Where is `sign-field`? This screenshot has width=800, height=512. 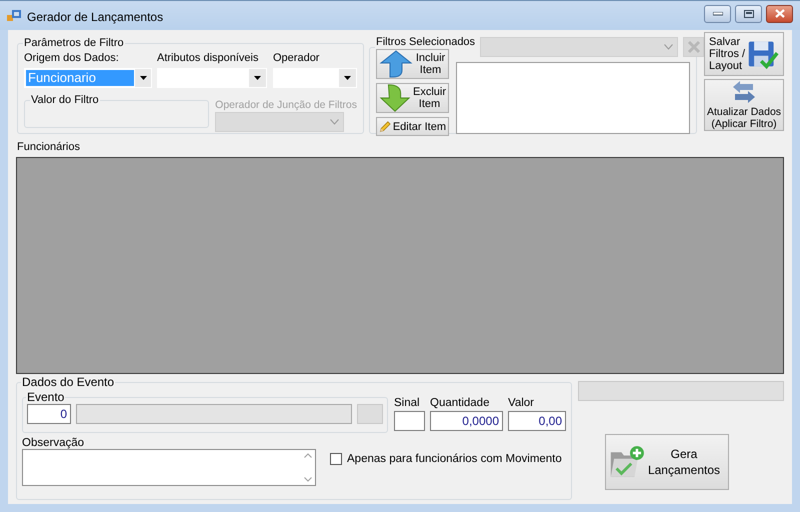
sign-field is located at coordinates (409, 421).